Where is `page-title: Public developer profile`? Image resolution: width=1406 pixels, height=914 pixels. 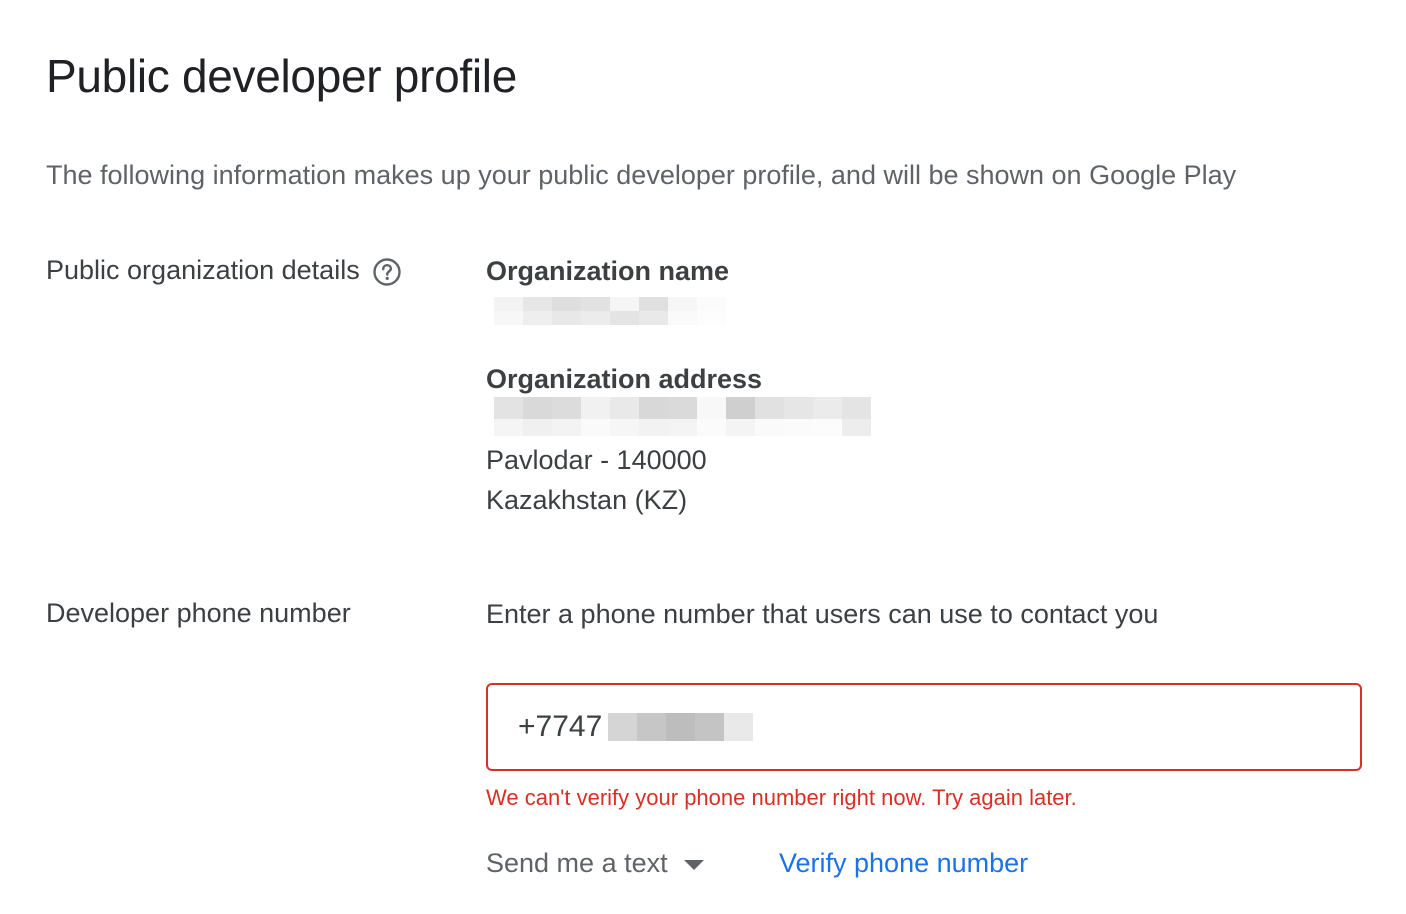 page-title: Public developer profile is located at coordinates (281, 76).